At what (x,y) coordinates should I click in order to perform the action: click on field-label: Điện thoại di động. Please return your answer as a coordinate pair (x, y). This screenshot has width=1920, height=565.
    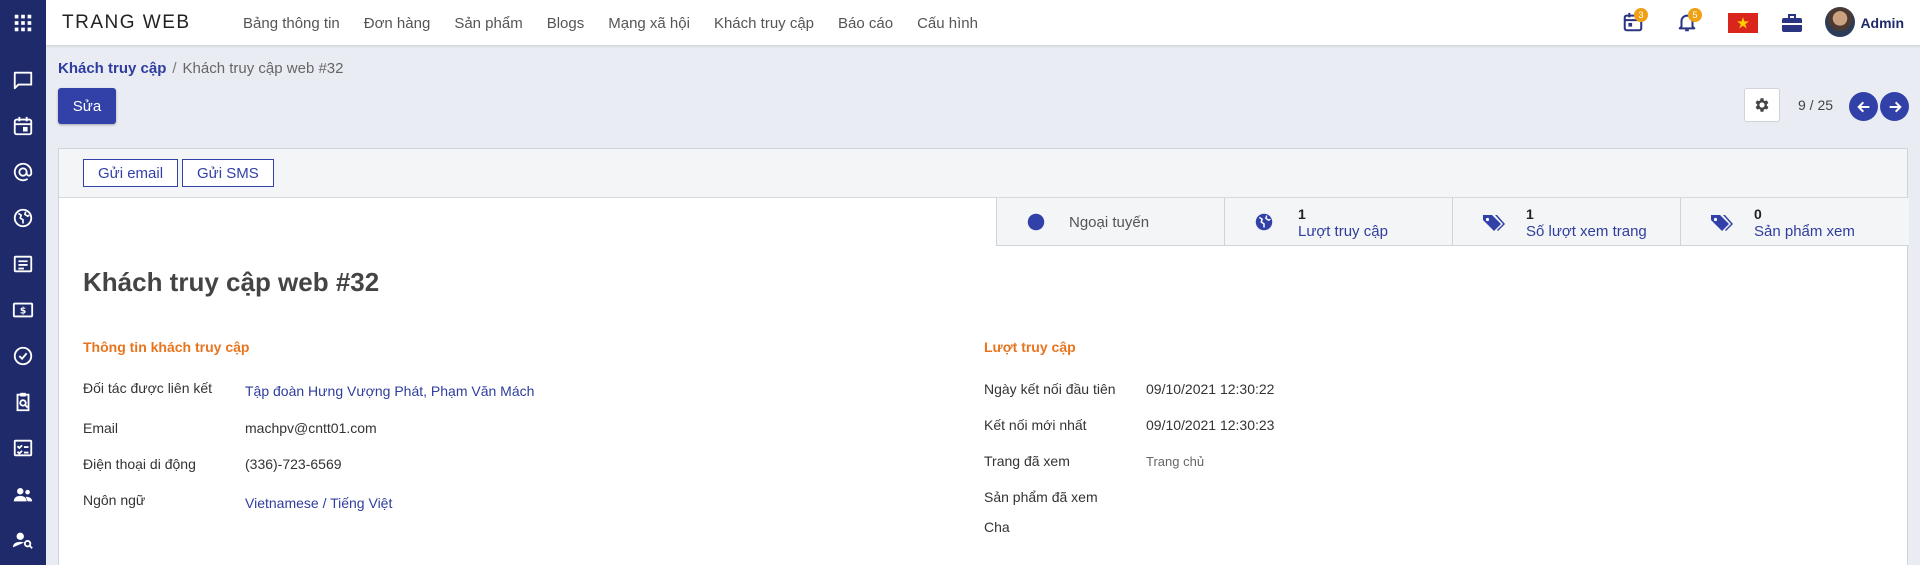
    Looking at the image, I should click on (139, 464).